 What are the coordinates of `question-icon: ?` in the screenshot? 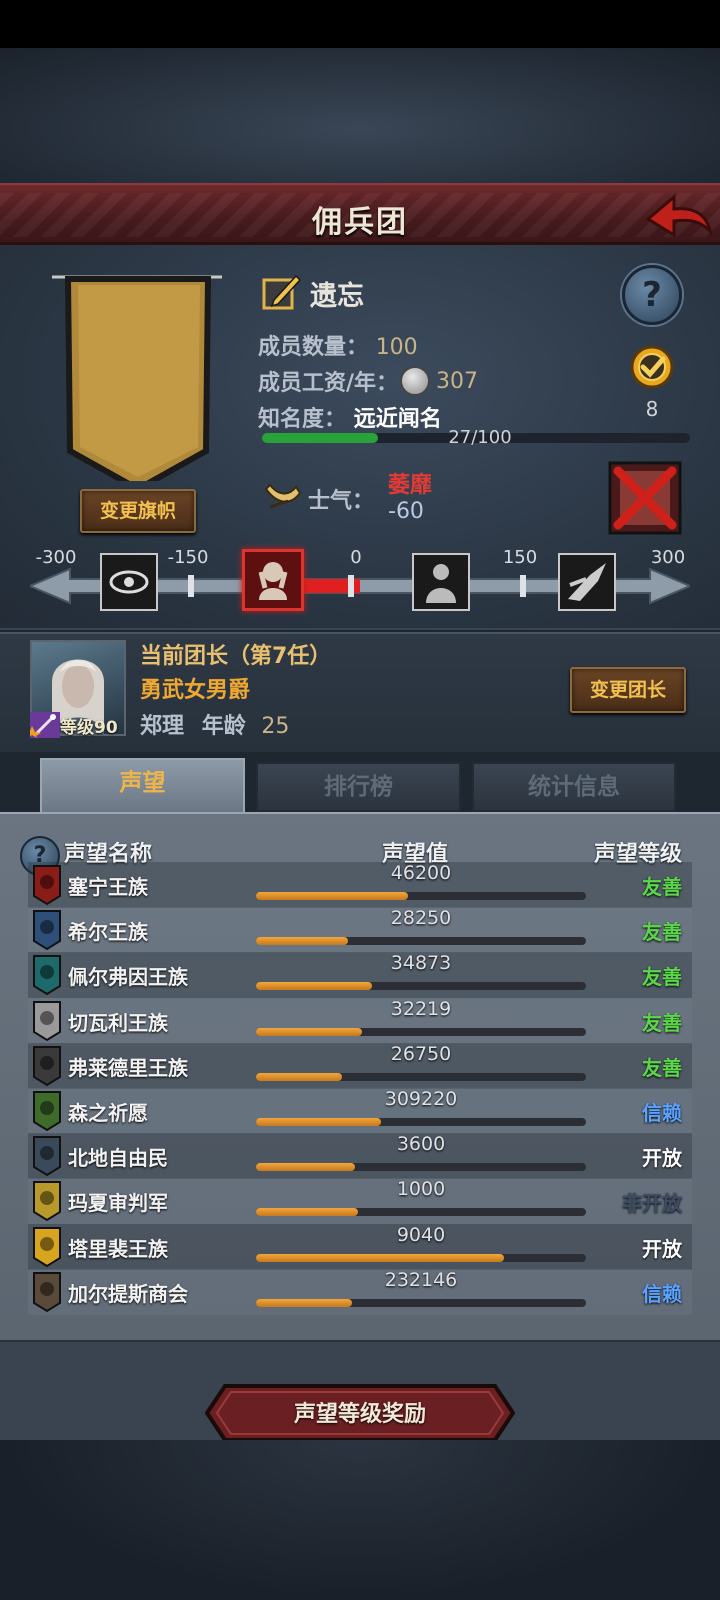 It's located at (652, 295).